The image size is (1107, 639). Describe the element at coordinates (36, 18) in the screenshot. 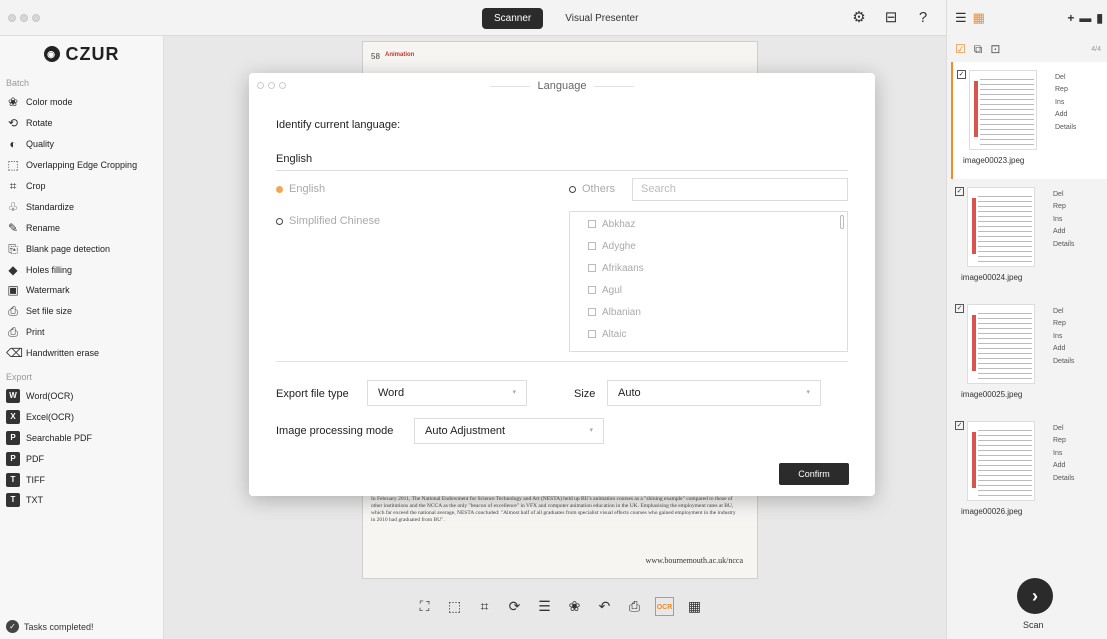

I see `zoom-dot` at that location.